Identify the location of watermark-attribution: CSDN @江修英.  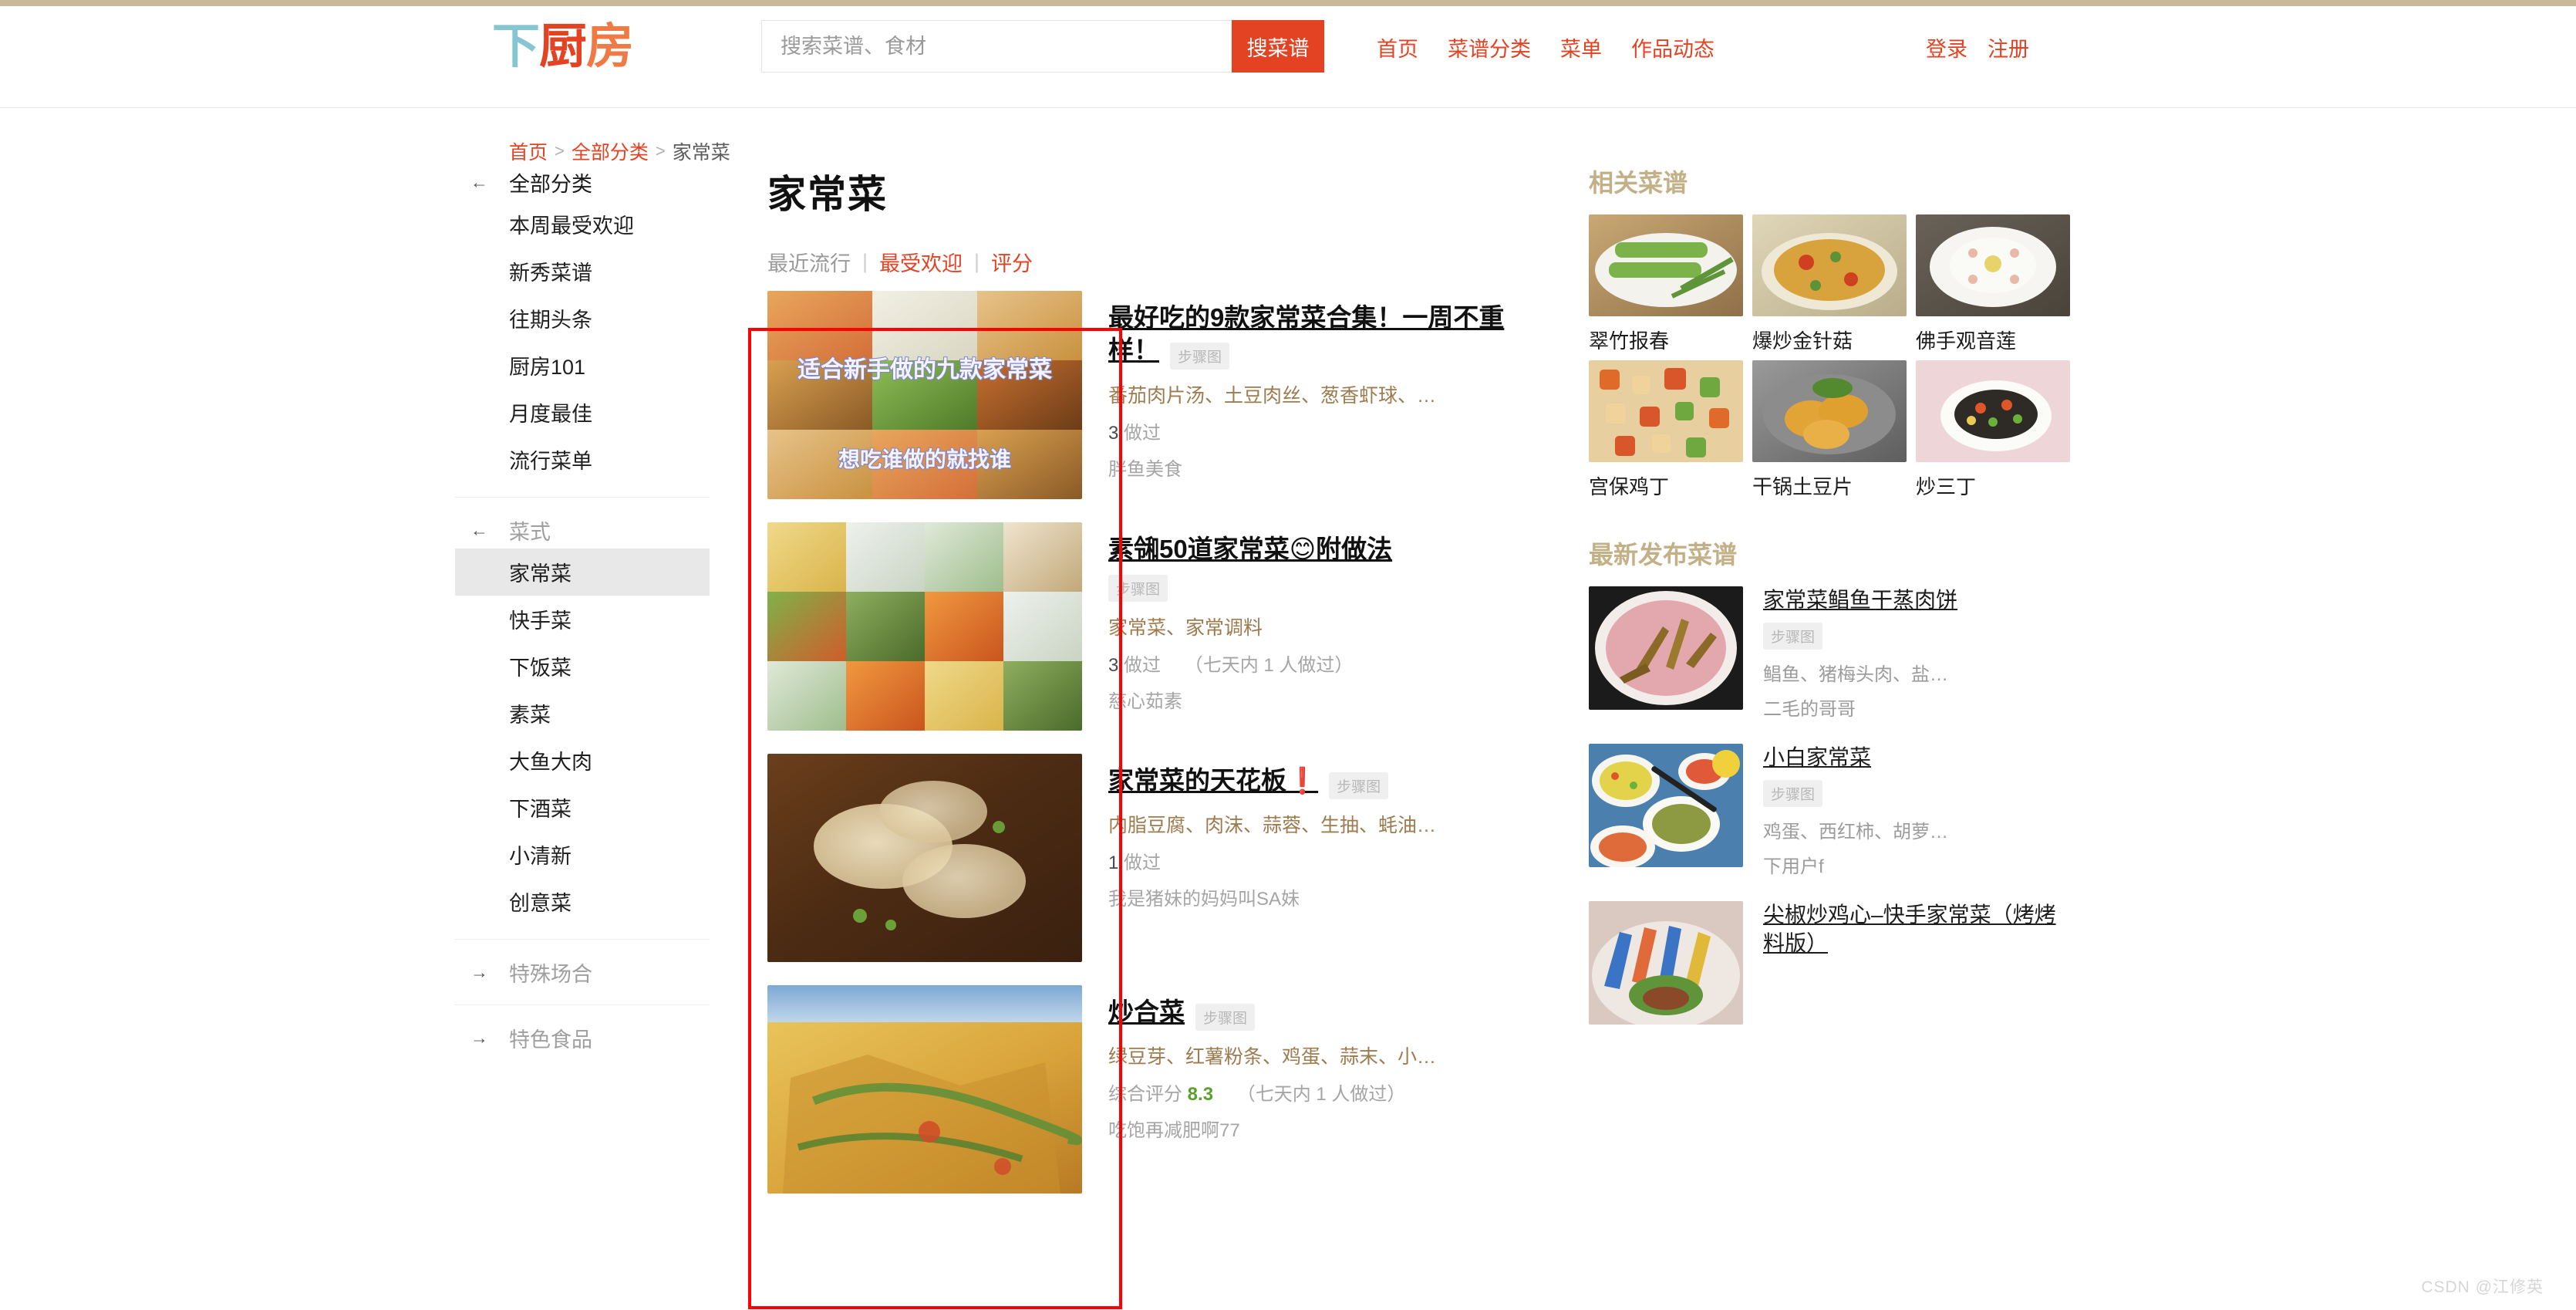
(2482, 1287).